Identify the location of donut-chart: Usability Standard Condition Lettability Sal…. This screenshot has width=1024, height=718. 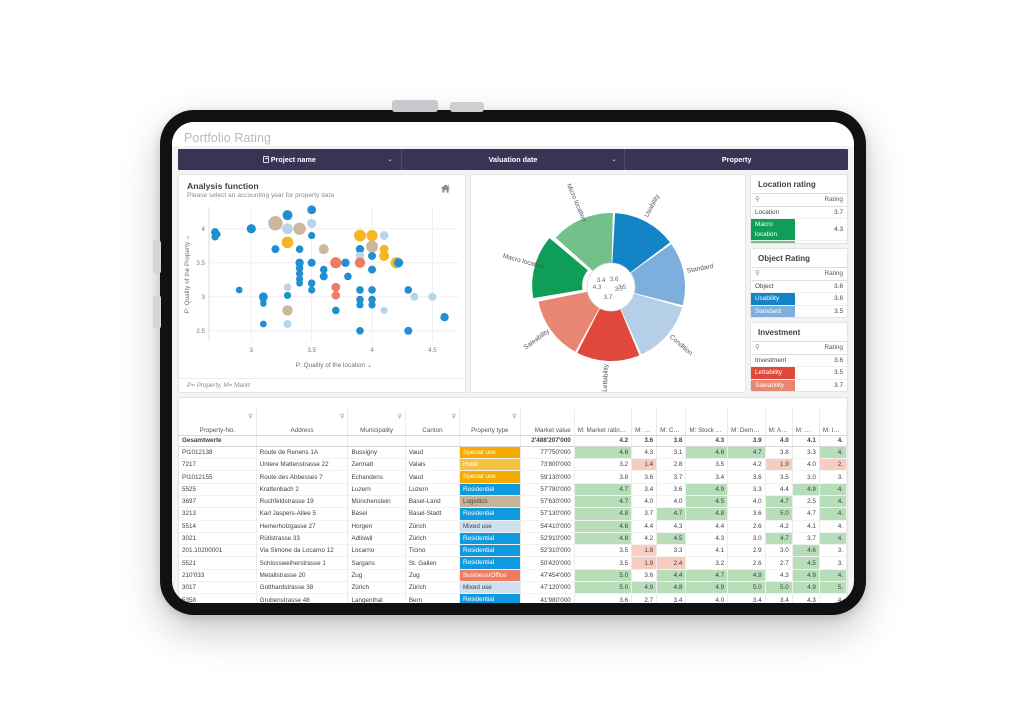
(609, 284).